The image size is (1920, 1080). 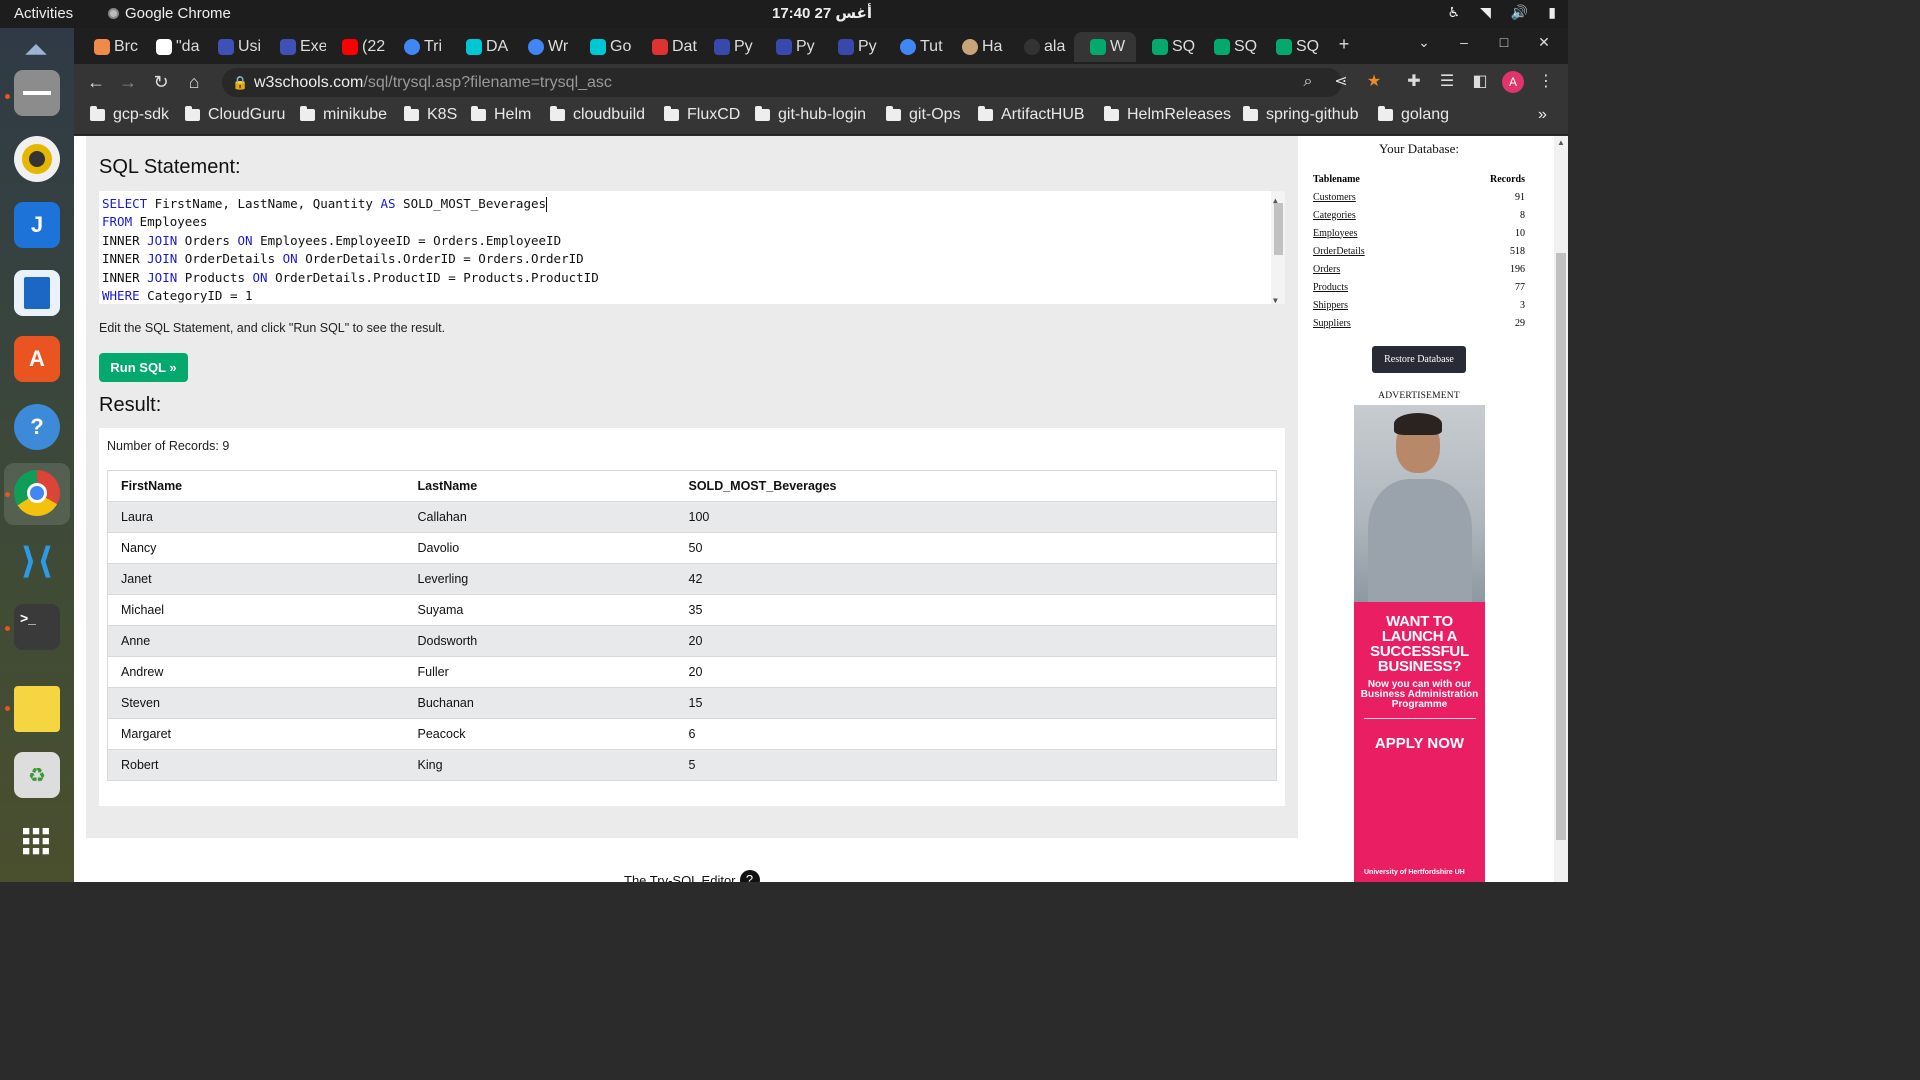 What do you see at coordinates (1454, 12) in the screenshot?
I see `accessibility-icon: ♿` at bounding box center [1454, 12].